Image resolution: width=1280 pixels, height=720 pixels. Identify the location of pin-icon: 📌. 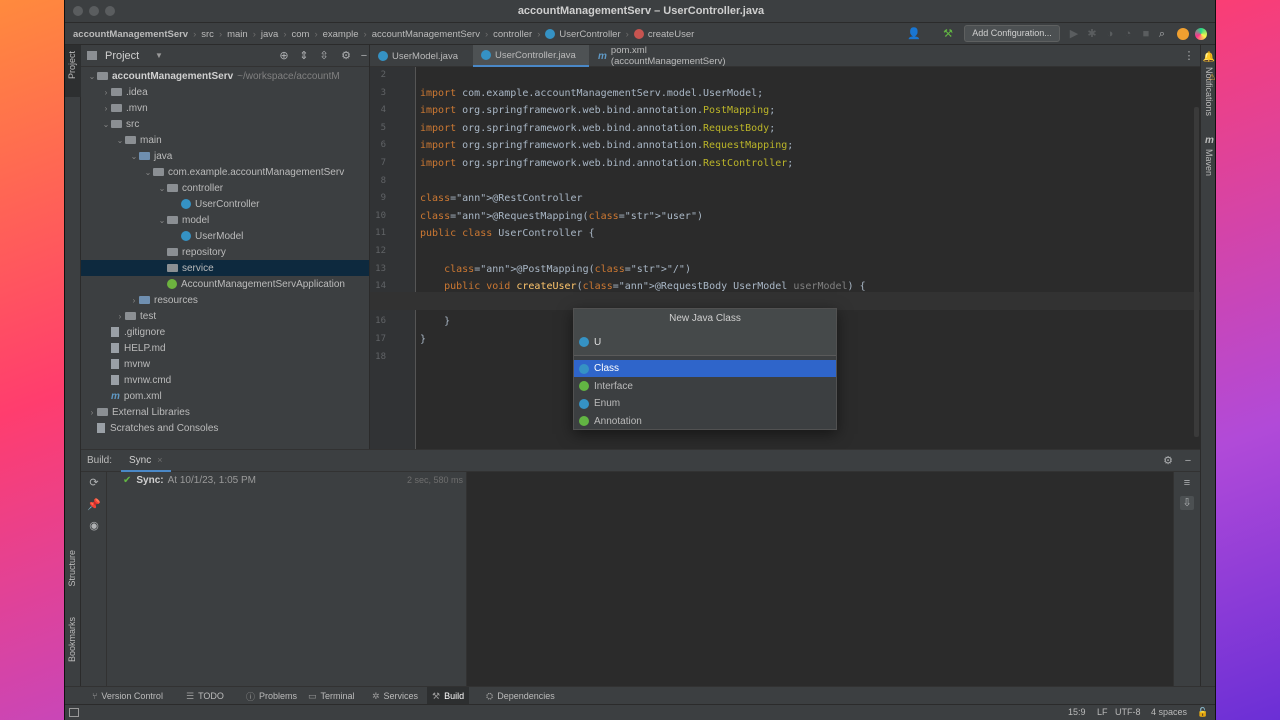
(94, 505).